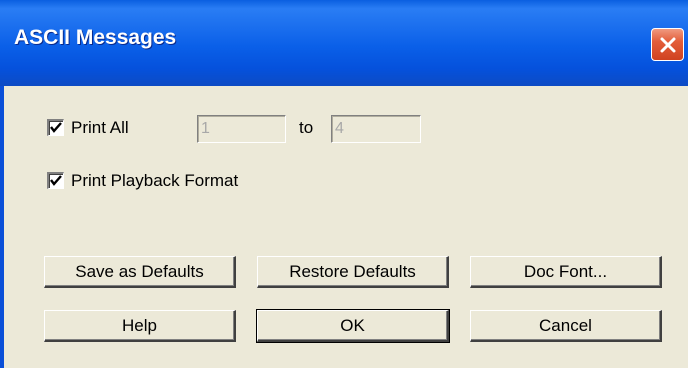  What do you see at coordinates (353, 272) in the screenshot?
I see `restore-defaults-button: Restore Defaults` at bounding box center [353, 272].